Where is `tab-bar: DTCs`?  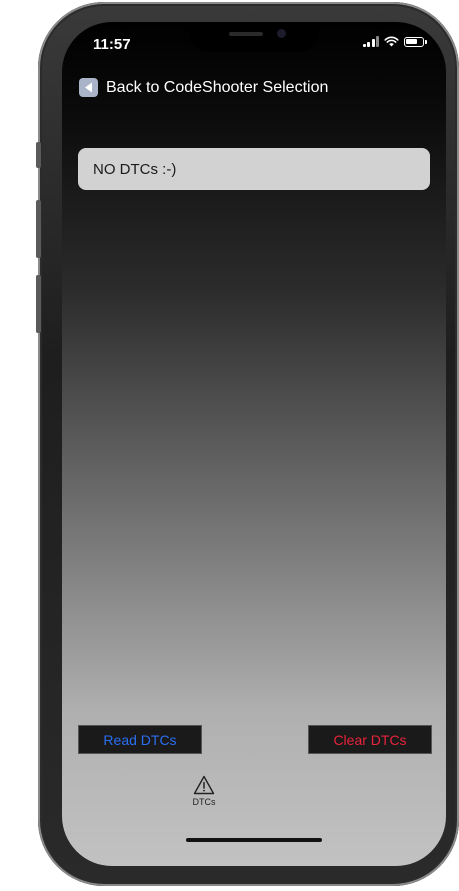 tab-bar: DTCs is located at coordinates (254, 797).